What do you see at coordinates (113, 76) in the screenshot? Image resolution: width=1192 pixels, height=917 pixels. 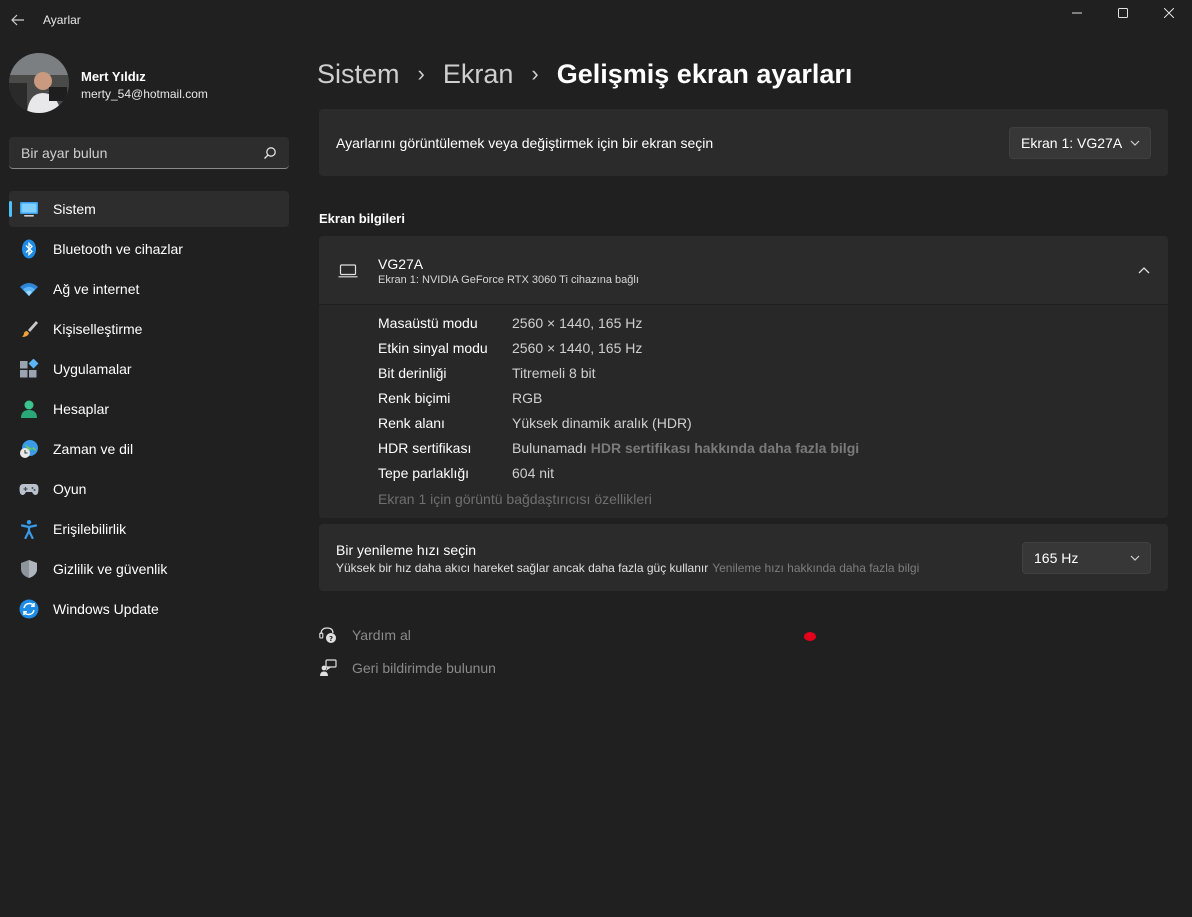 I see `user-name: Mert Yıldız` at bounding box center [113, 76].